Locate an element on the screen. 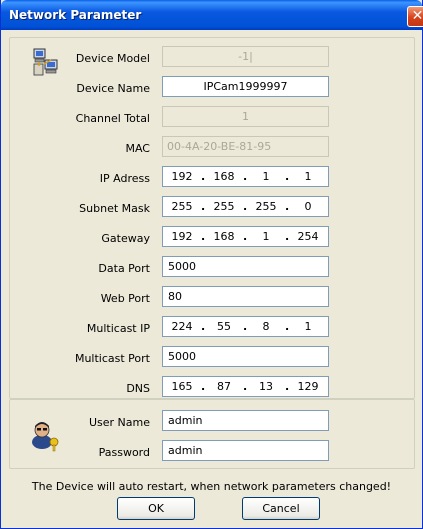 The width and height of the screenshot is (423, 529). device-model-label: Device Model is located at coordinates (112, 58).